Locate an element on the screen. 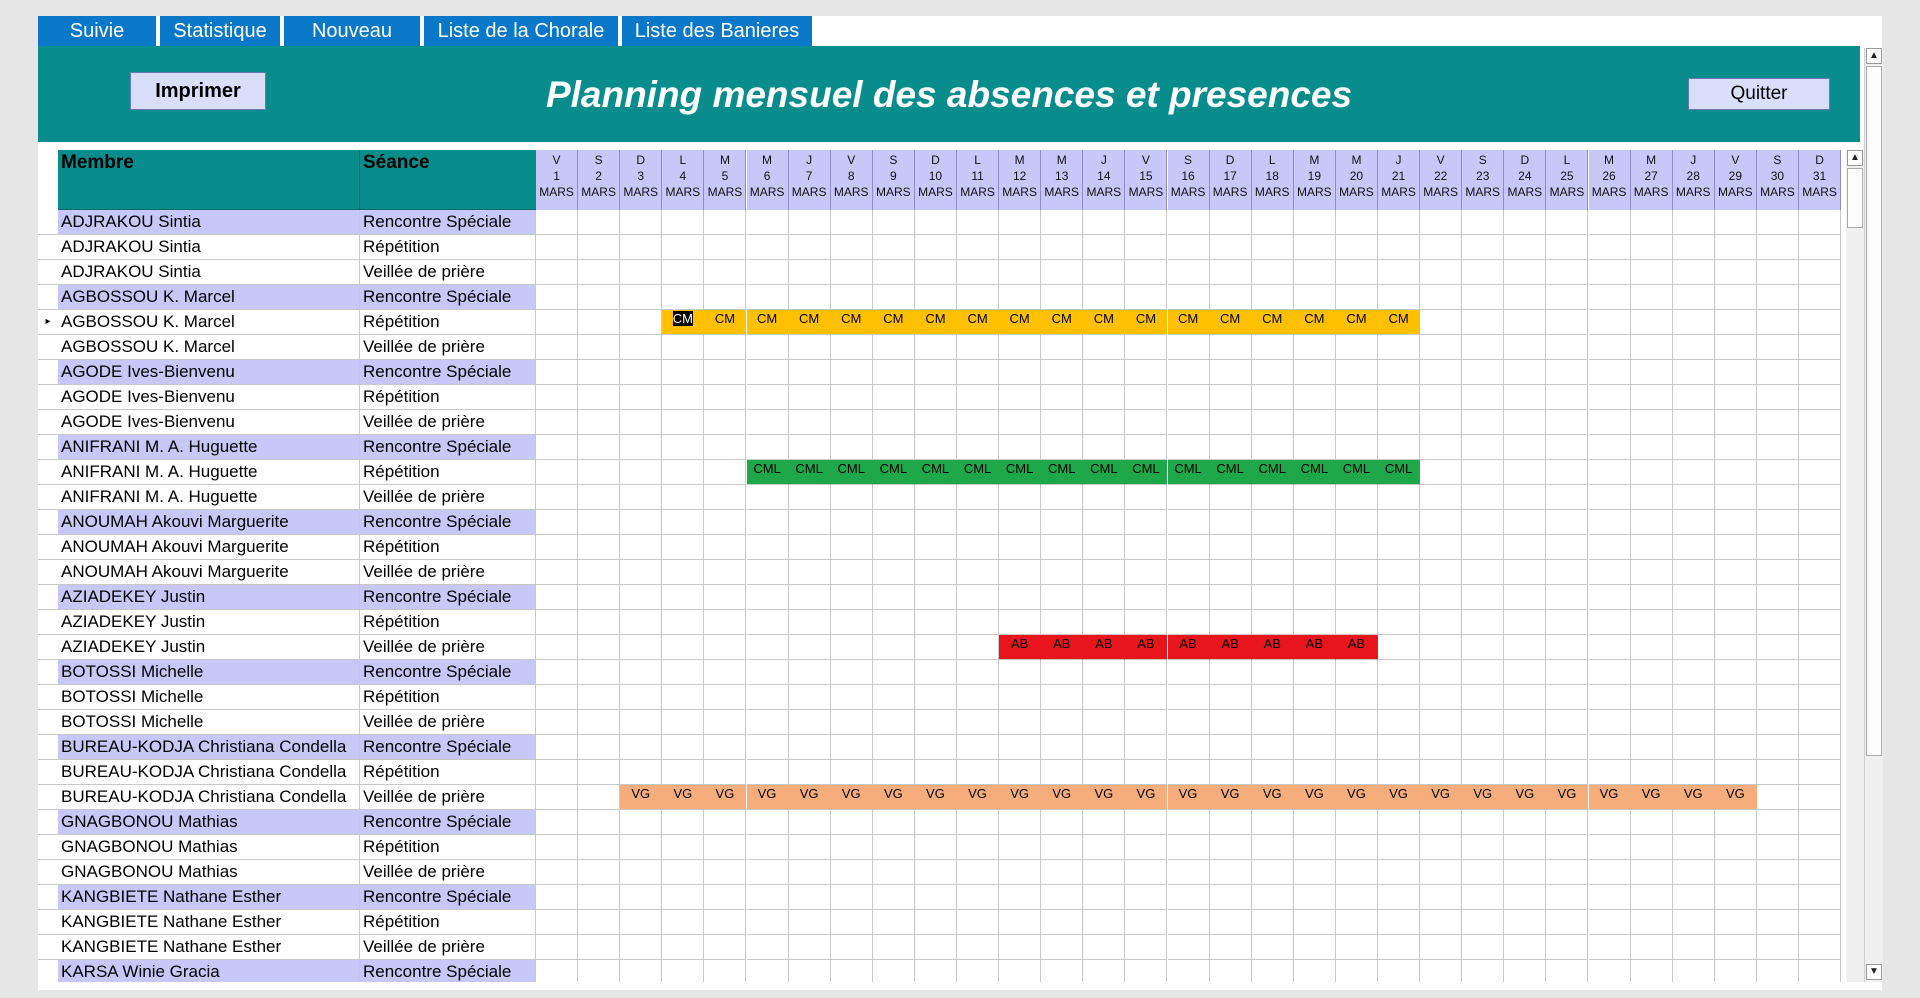 This screenshot has width=1920, height=998. grid-scroll-up-icon: ▲ is located at coordinates (1855, 158).